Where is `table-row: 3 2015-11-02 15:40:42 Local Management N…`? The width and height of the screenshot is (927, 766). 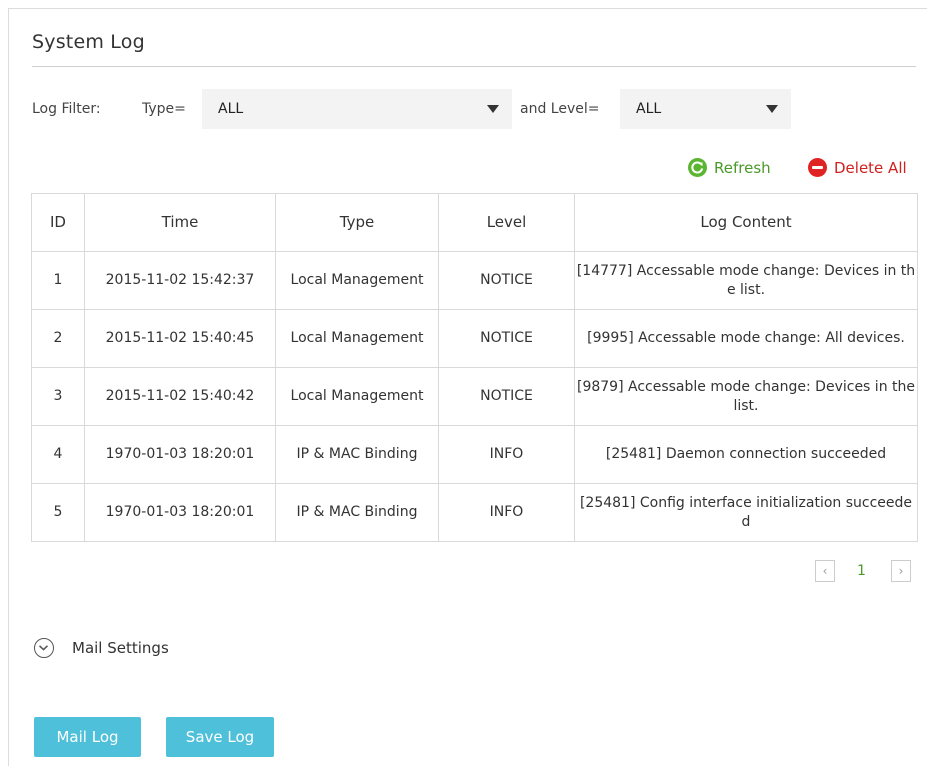
table-row: 3 2015-11-02 15:40:42 Local Management N… is located at coordinates (474, 396).